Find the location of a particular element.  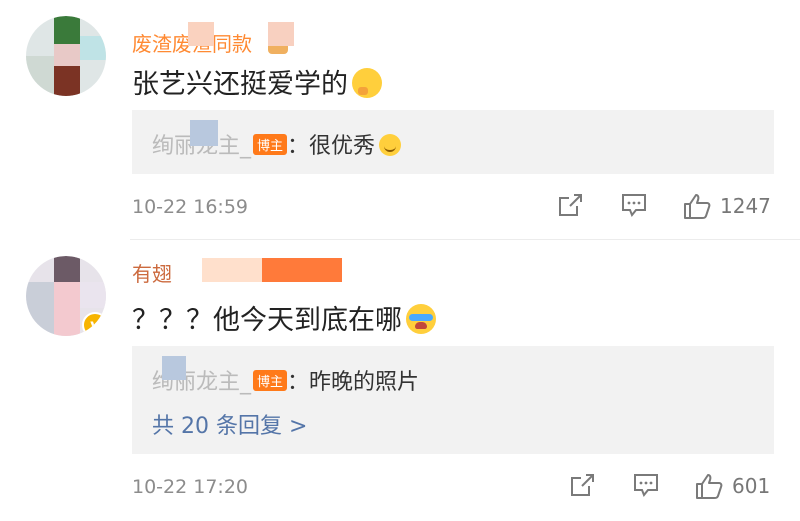

like-button: 601 is located at coordinates (732, 486).